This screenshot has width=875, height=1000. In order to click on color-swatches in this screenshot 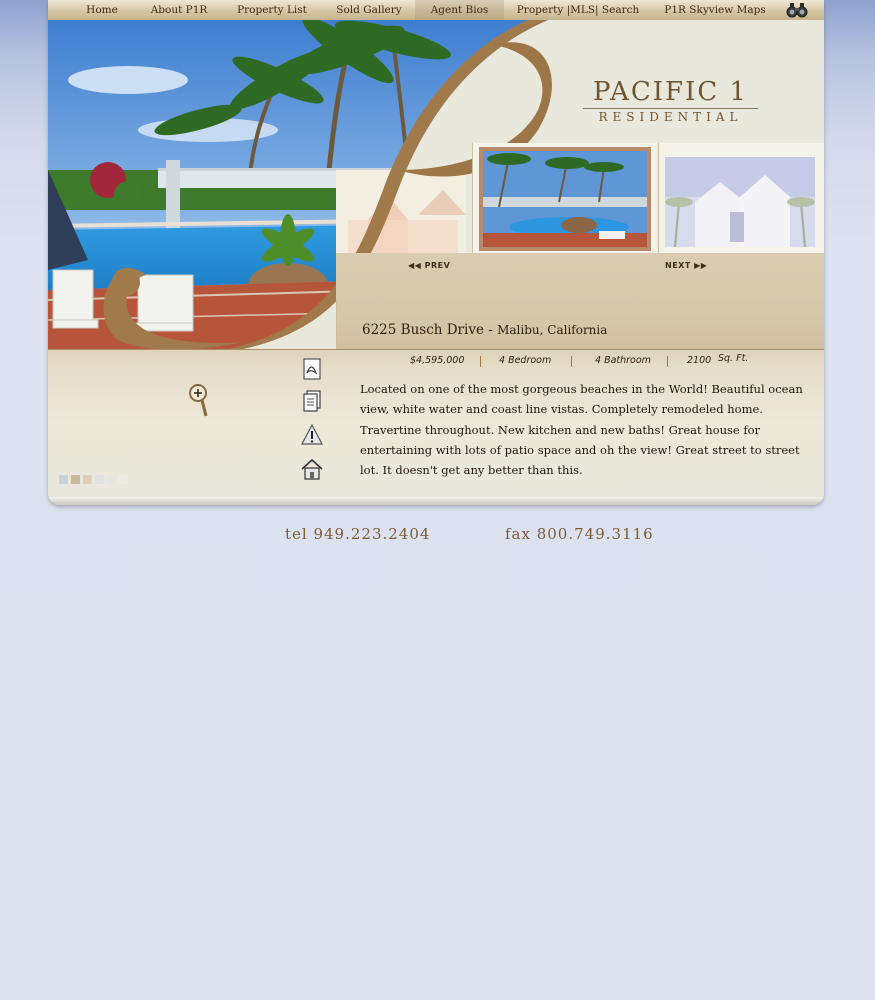, I will do `click(95, 476)`.